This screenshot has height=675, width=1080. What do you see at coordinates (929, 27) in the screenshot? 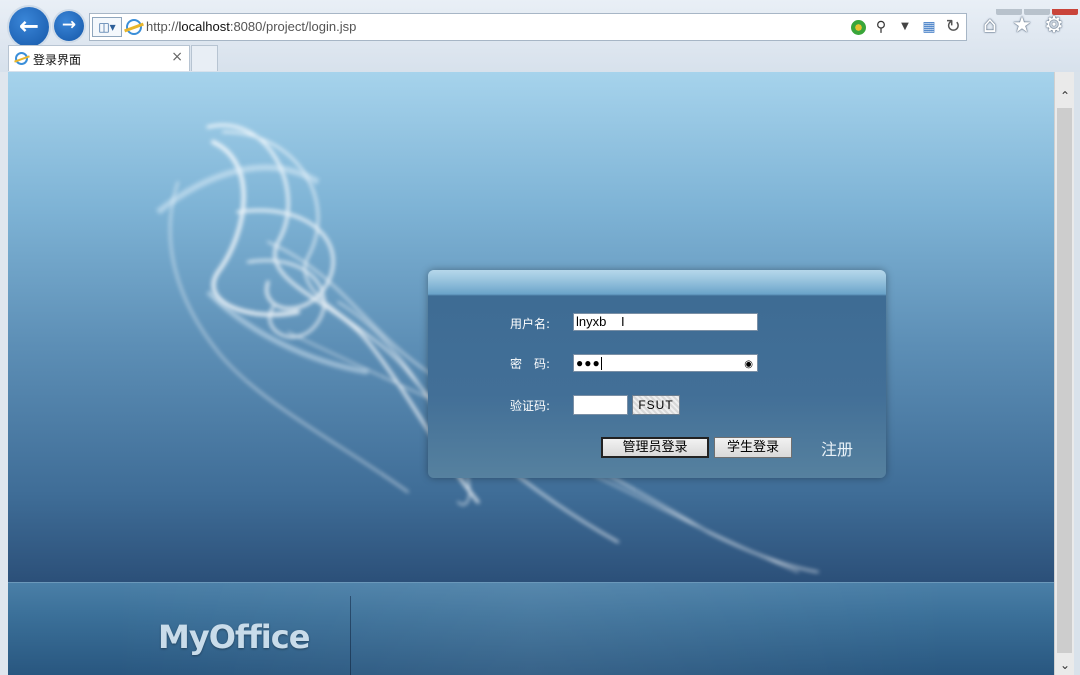
I see `page-image-icon: ▦` at bounding box center [929, 27].